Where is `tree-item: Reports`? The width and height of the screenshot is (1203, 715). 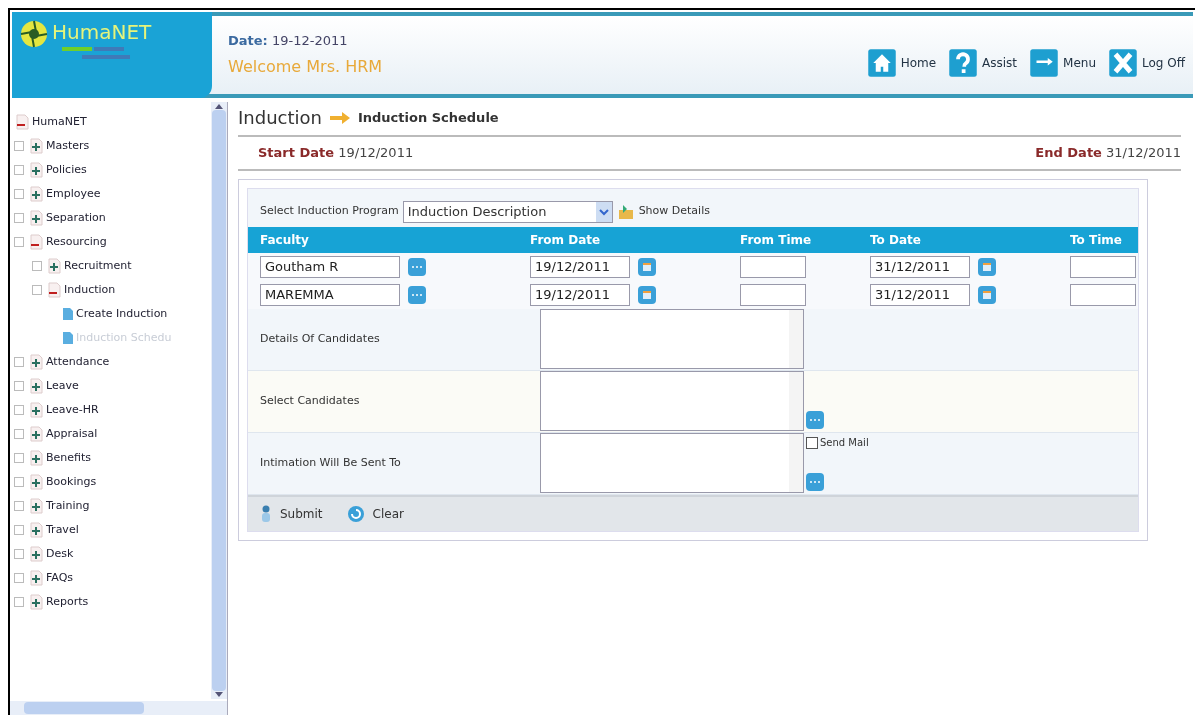 tree-item: Reports is located at coordinates (67, 602).